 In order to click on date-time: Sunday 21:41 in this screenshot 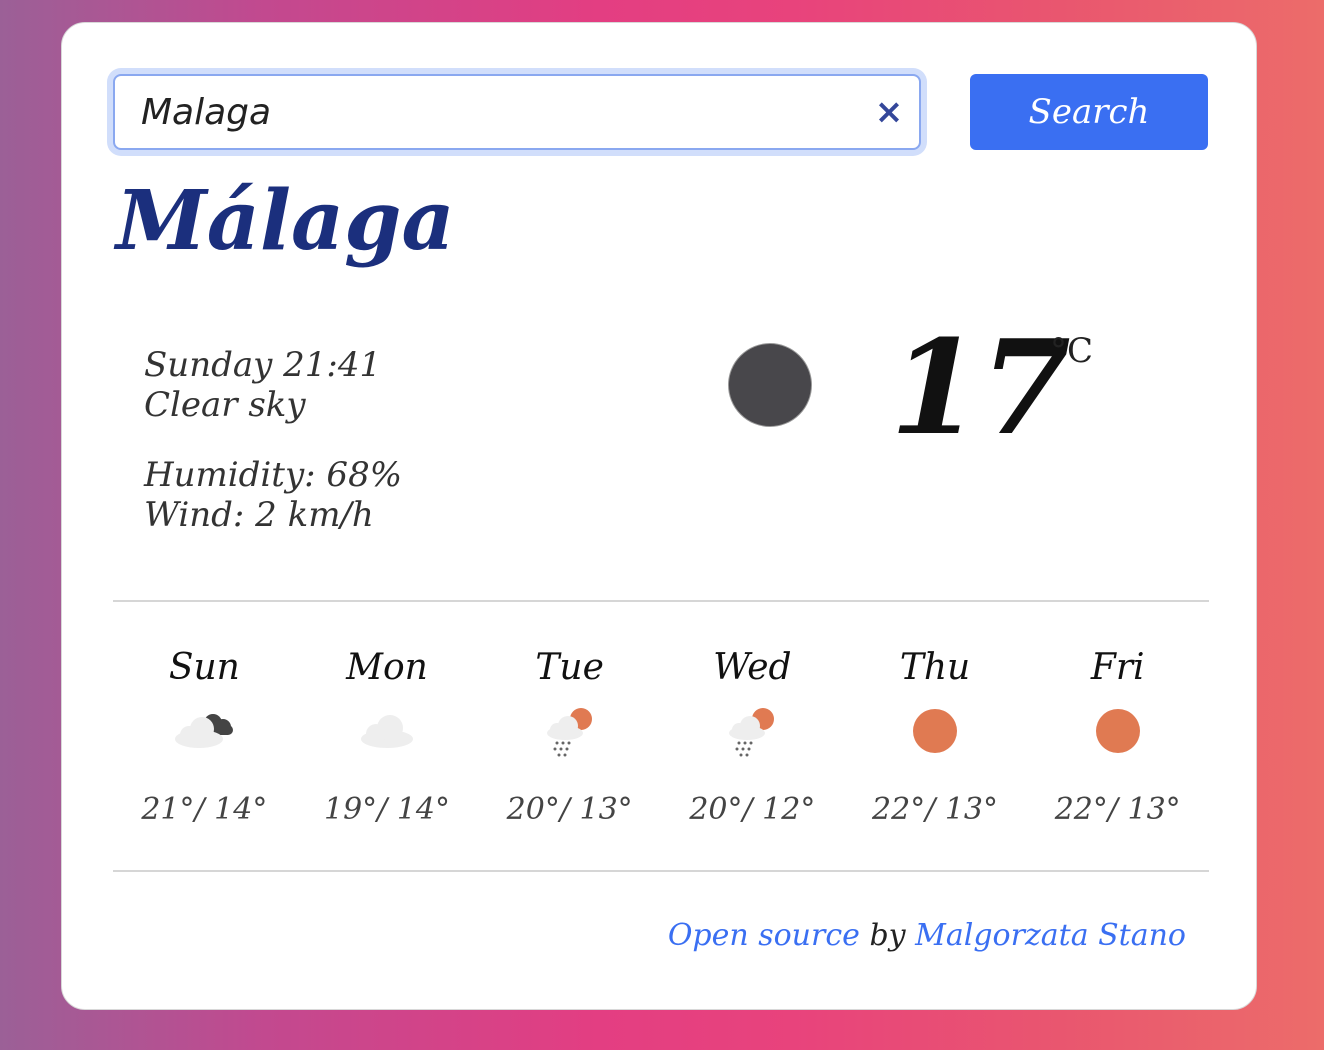, I will do `click(263, 365)`.